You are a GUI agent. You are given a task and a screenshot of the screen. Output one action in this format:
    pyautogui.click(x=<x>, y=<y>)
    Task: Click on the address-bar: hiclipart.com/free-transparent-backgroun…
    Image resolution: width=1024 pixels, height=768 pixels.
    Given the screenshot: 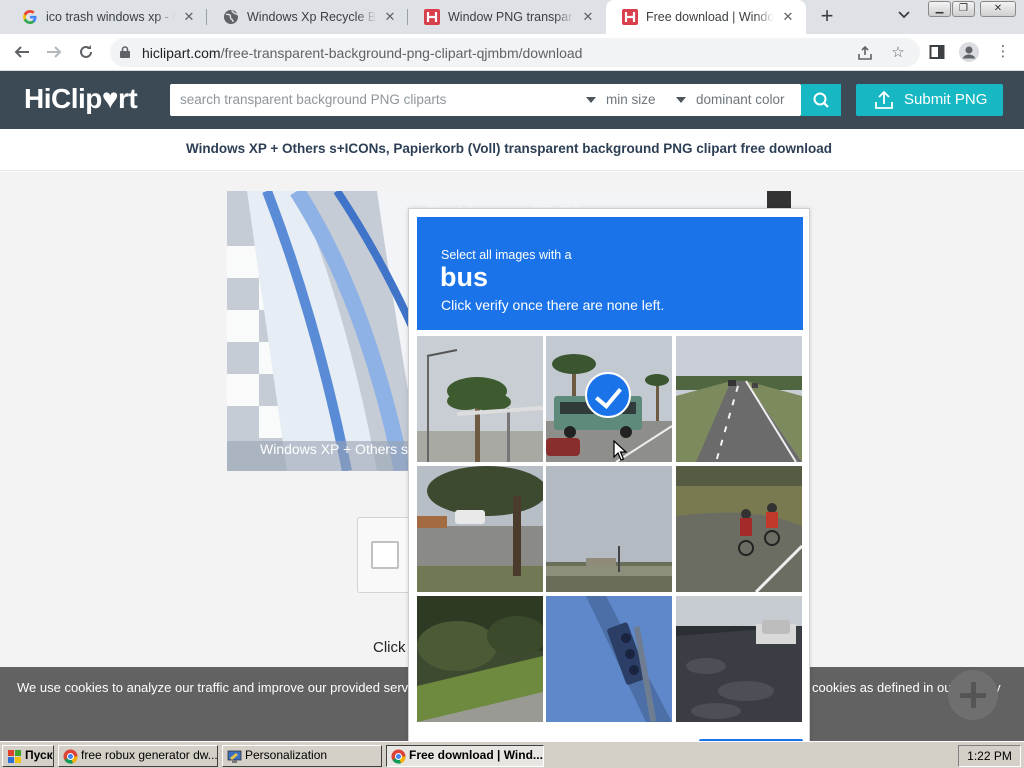 What is the action you would take?
    pyautogui.click(x=515, y=52)
    